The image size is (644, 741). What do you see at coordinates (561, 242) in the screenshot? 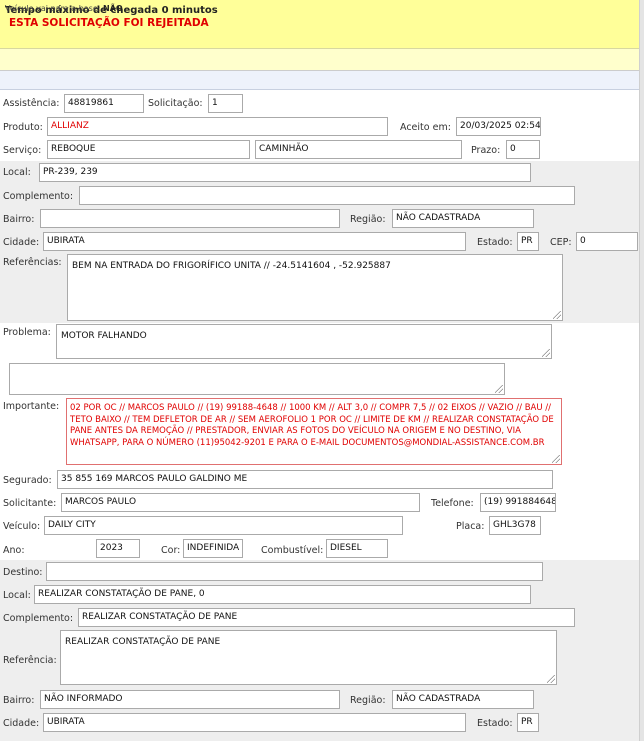
I see `cep-label: CEP:` at bounding box center [561, 242].